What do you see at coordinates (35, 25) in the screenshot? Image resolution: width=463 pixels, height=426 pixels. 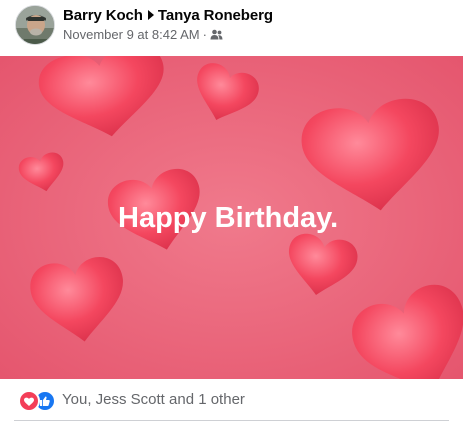 I see `author-avatar` at bounding box center [35, 25].